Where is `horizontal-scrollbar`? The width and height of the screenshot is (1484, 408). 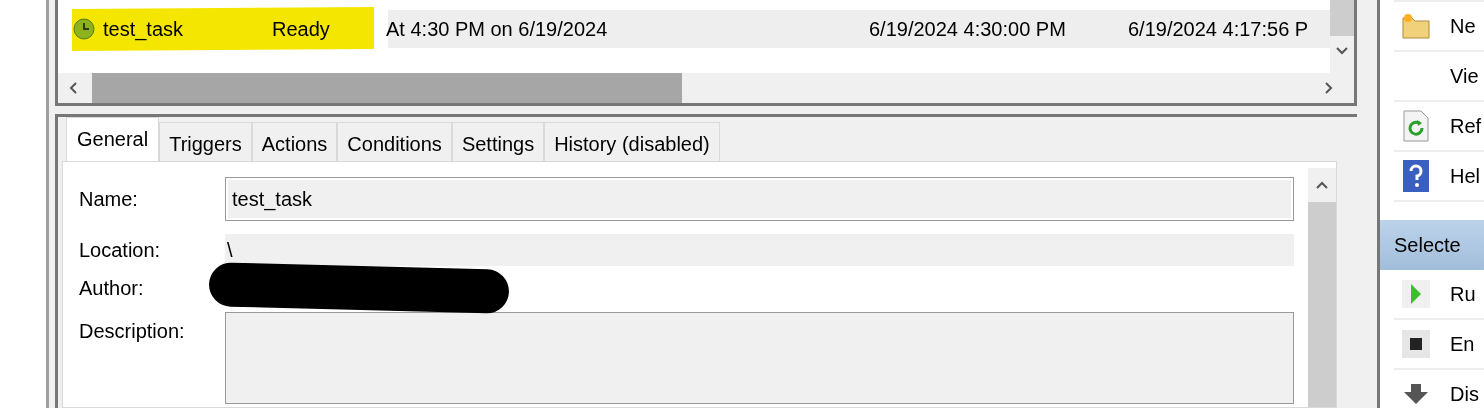 horizontal-scrollbar is located at coordinates (706, 88).